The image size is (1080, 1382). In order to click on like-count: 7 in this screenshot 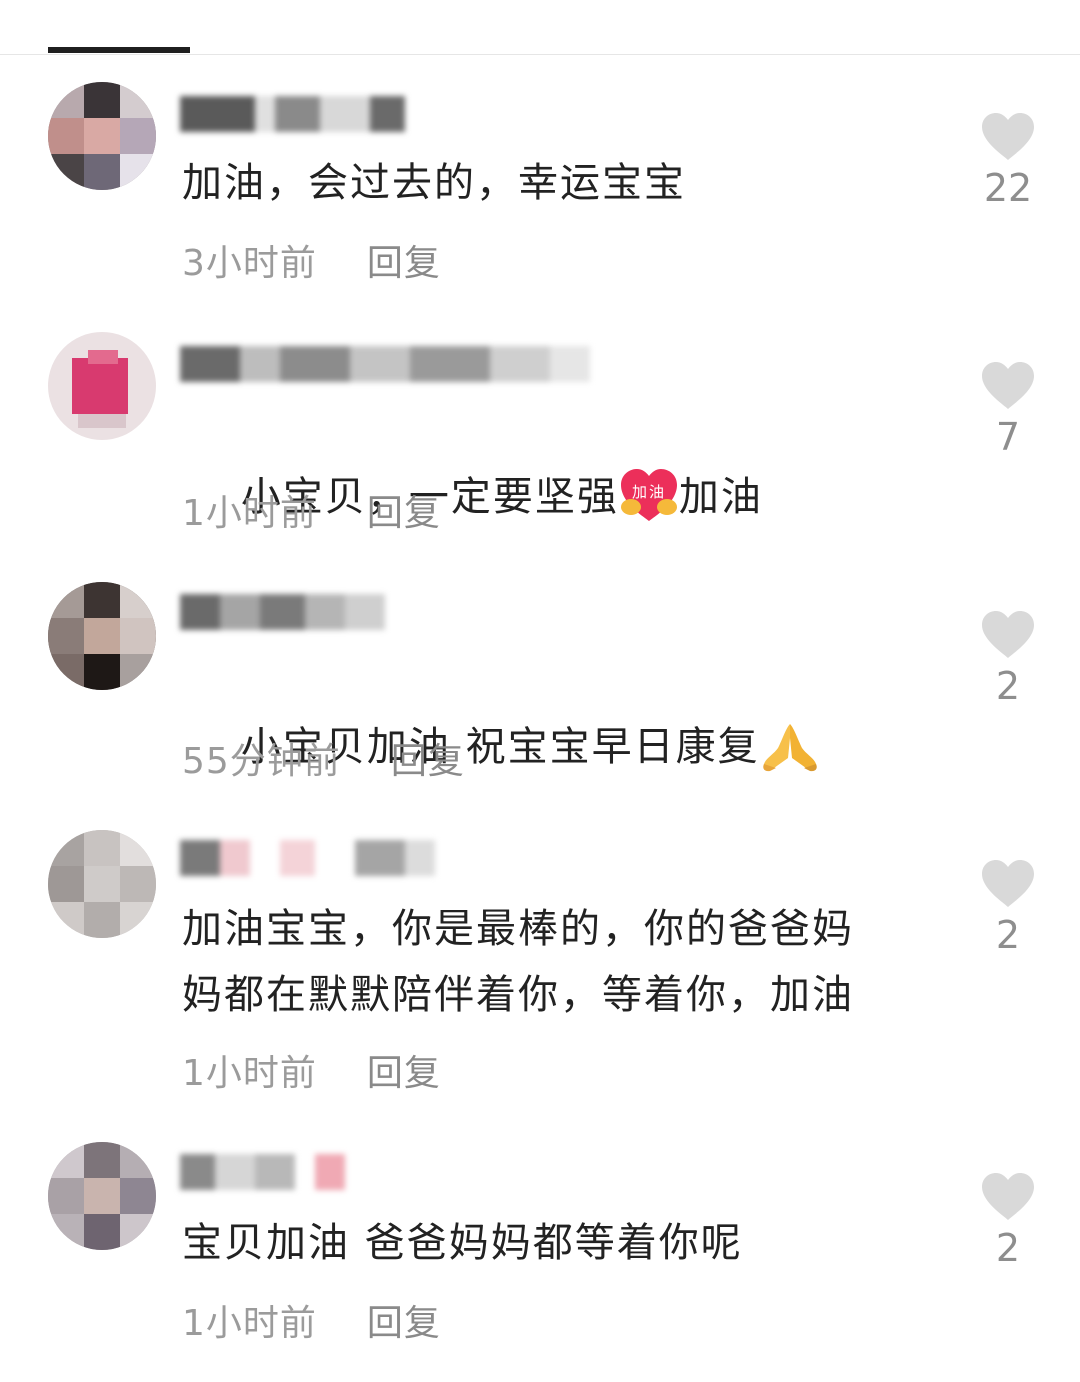, I will do `click(1008, 437)`.